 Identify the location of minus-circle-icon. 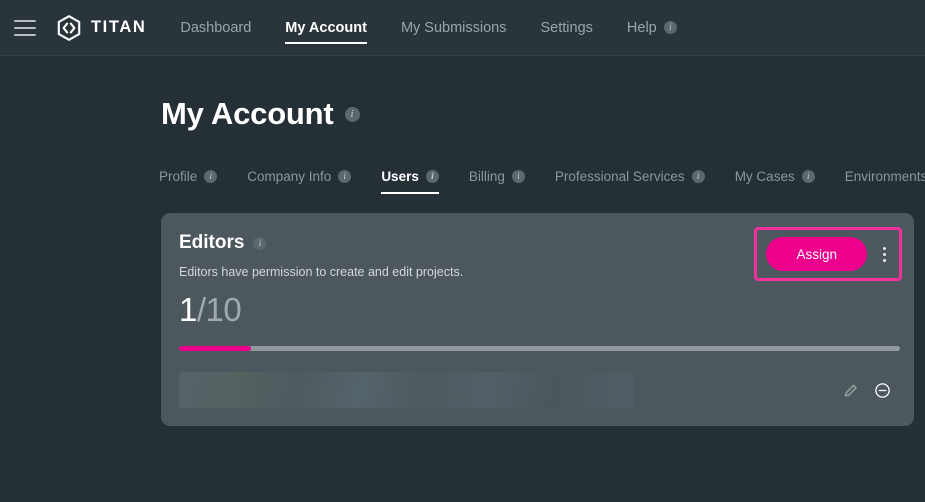
(882, 390).